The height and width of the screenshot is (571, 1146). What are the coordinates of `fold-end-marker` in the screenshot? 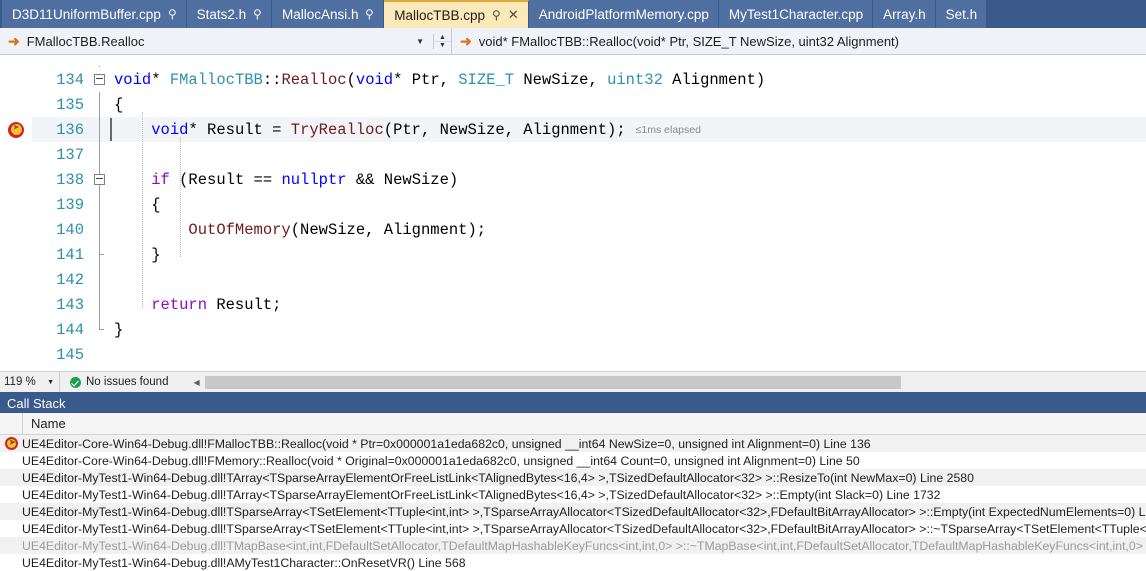 It's located at (101, 248).